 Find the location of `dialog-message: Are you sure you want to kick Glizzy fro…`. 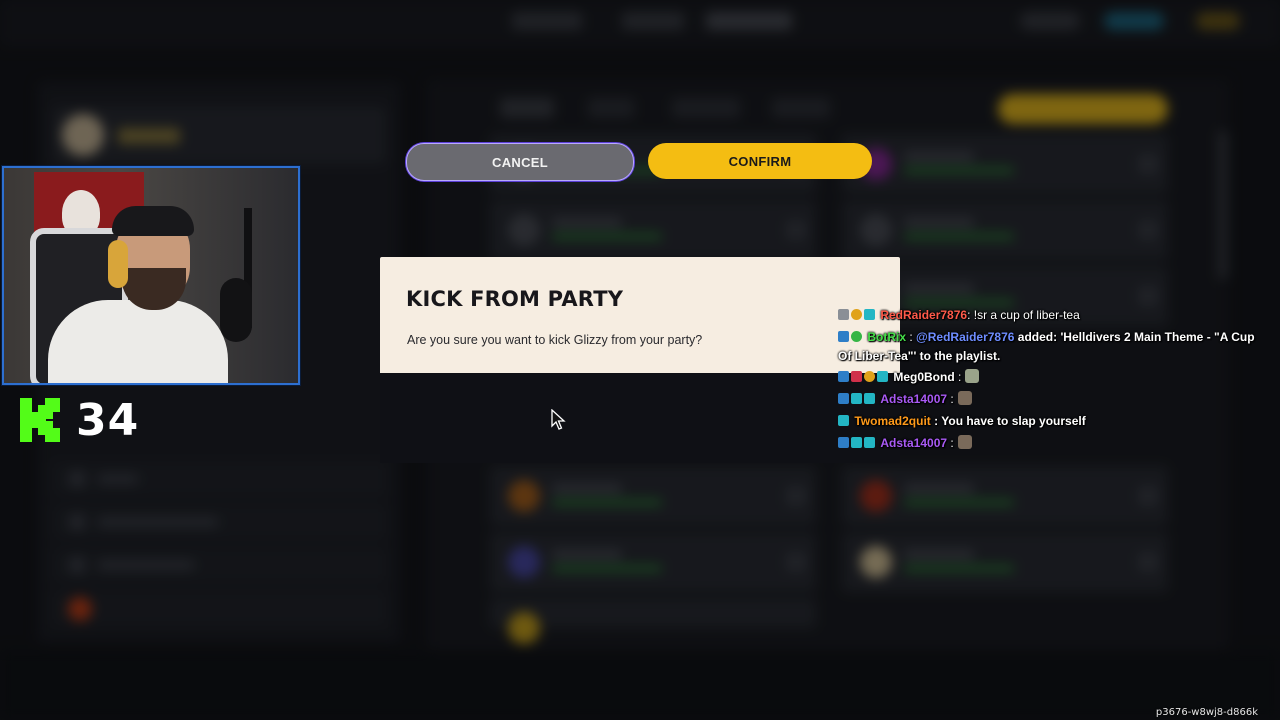

dialog-message: Are you sure you want to kick Glizzy fro… is located at coordinates (555, 340).